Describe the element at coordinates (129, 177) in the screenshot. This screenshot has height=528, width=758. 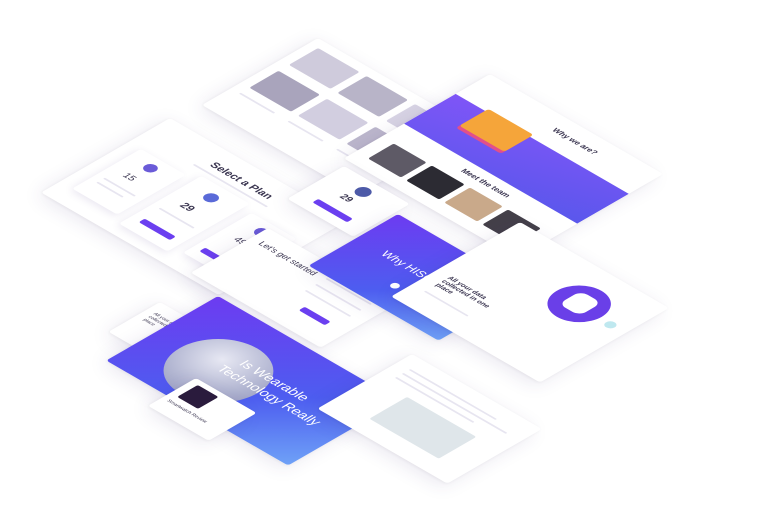
I see `price-basic: 15` at that location.